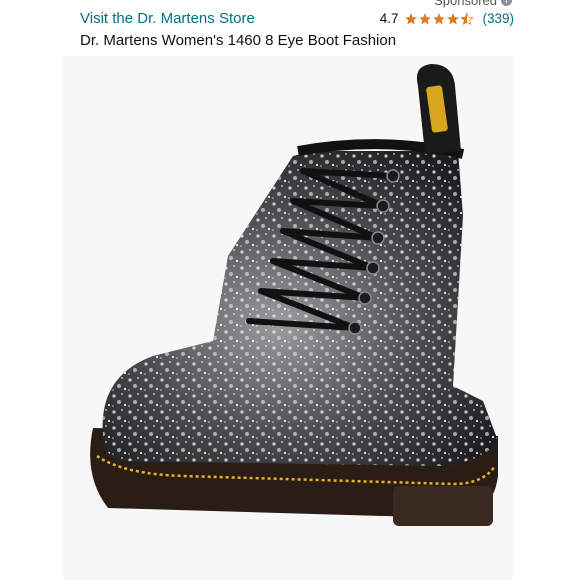 The image size is (580, 580). What do you see at coordinates (167, 18) in the screenshot?
I see `visit-store-link: Visit the Dr. Martens Store` at bounding box center [167, 18].